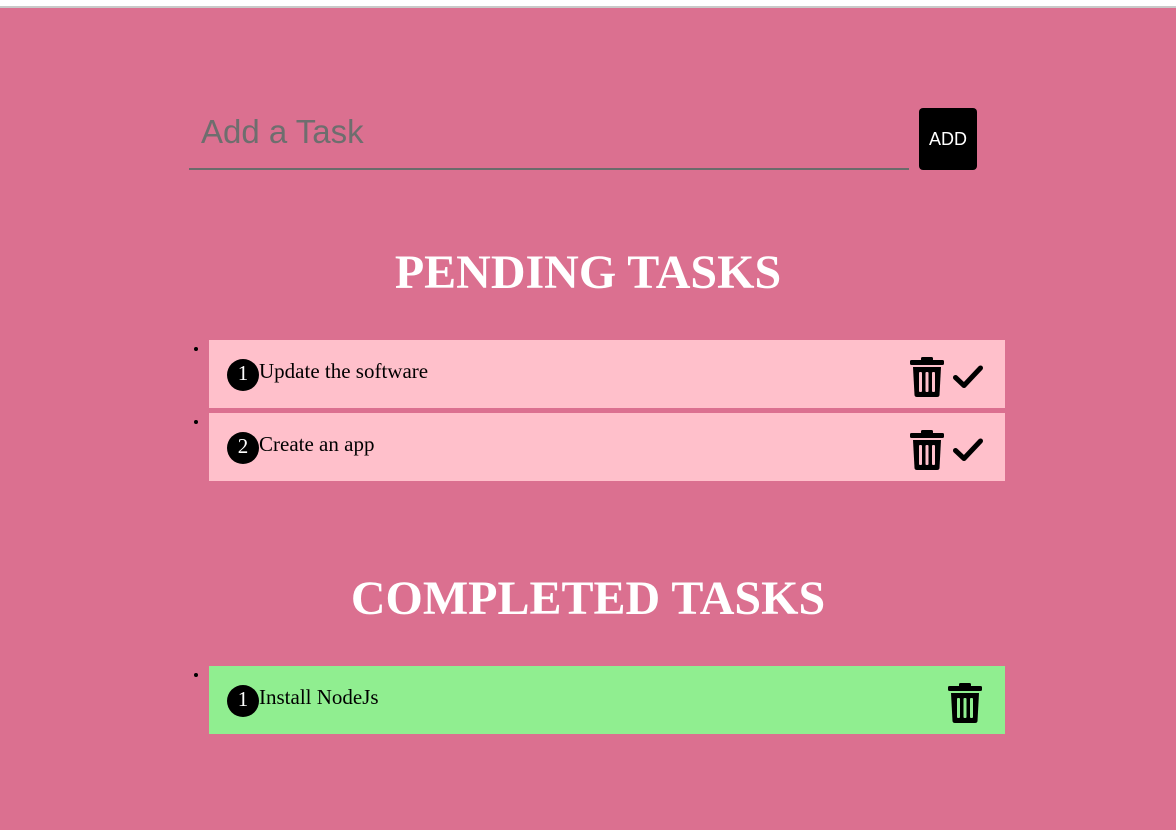 Image resolution: width=1176 pixels, height=830 pixels. I want to click on task-text: Create an app, so click(317, 444).